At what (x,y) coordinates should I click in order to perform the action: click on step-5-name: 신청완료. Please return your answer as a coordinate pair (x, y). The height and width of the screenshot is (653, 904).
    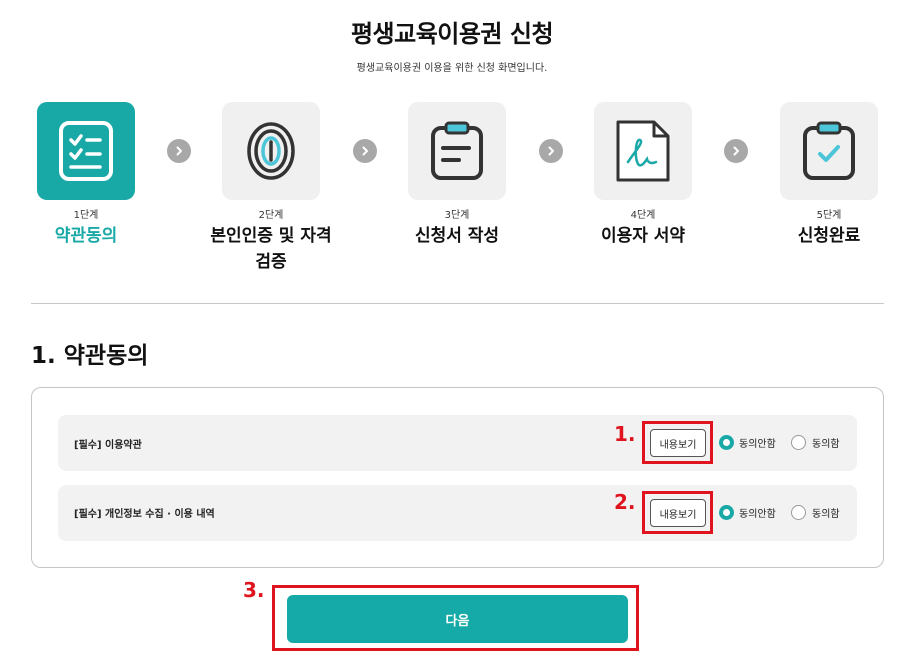
    Looking at the image, I should click on (829, 236).